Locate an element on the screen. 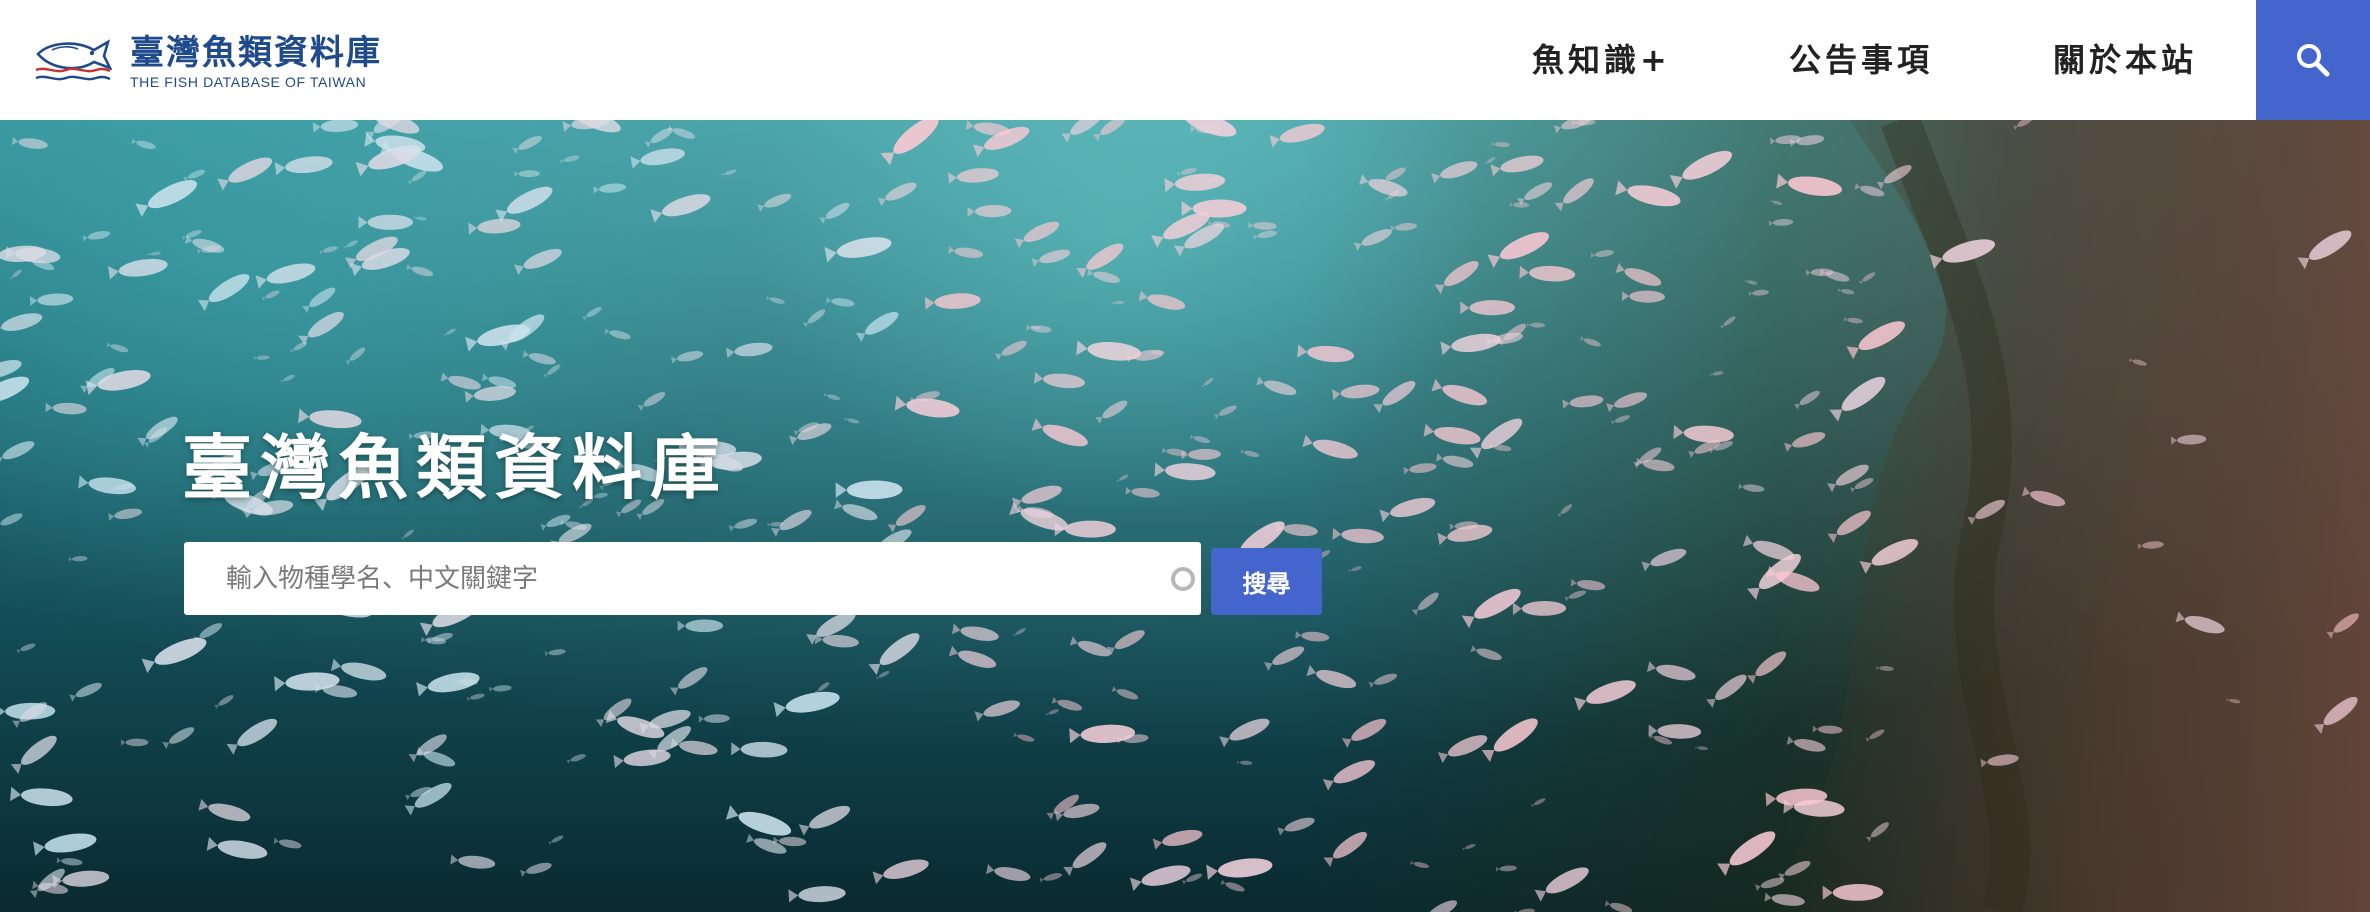 This screenshot has width=2370, height=912. site-logo: 臺灣魚類資料庫 THE FISH DATABASE OF TAIWAN is located at coordinates (207, 62).